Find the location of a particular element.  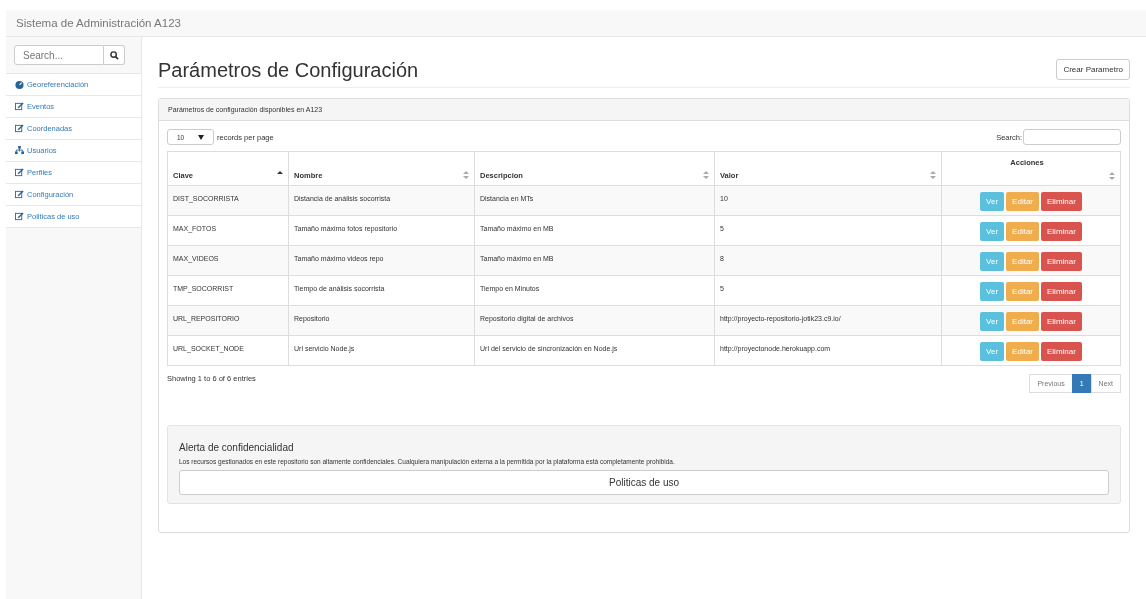

gauge-icon is located at coordinates (19, 84).